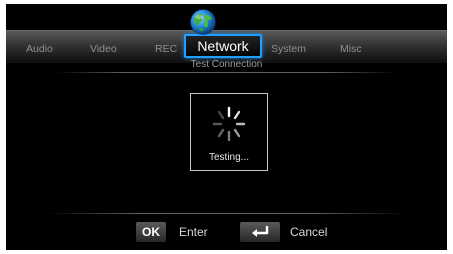 Image resolution: width=453 pixels, height=254 pixels. What do you see at coordinates (351, 49) in the screenshot?
I see `menu-item-misc: Misc` at bounding box center [351, 49].